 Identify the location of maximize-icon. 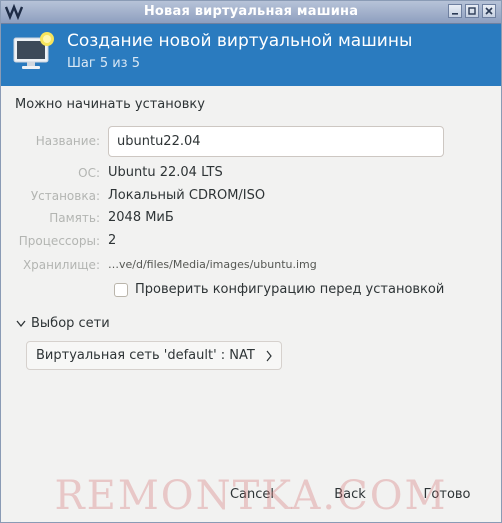
(472, 11).